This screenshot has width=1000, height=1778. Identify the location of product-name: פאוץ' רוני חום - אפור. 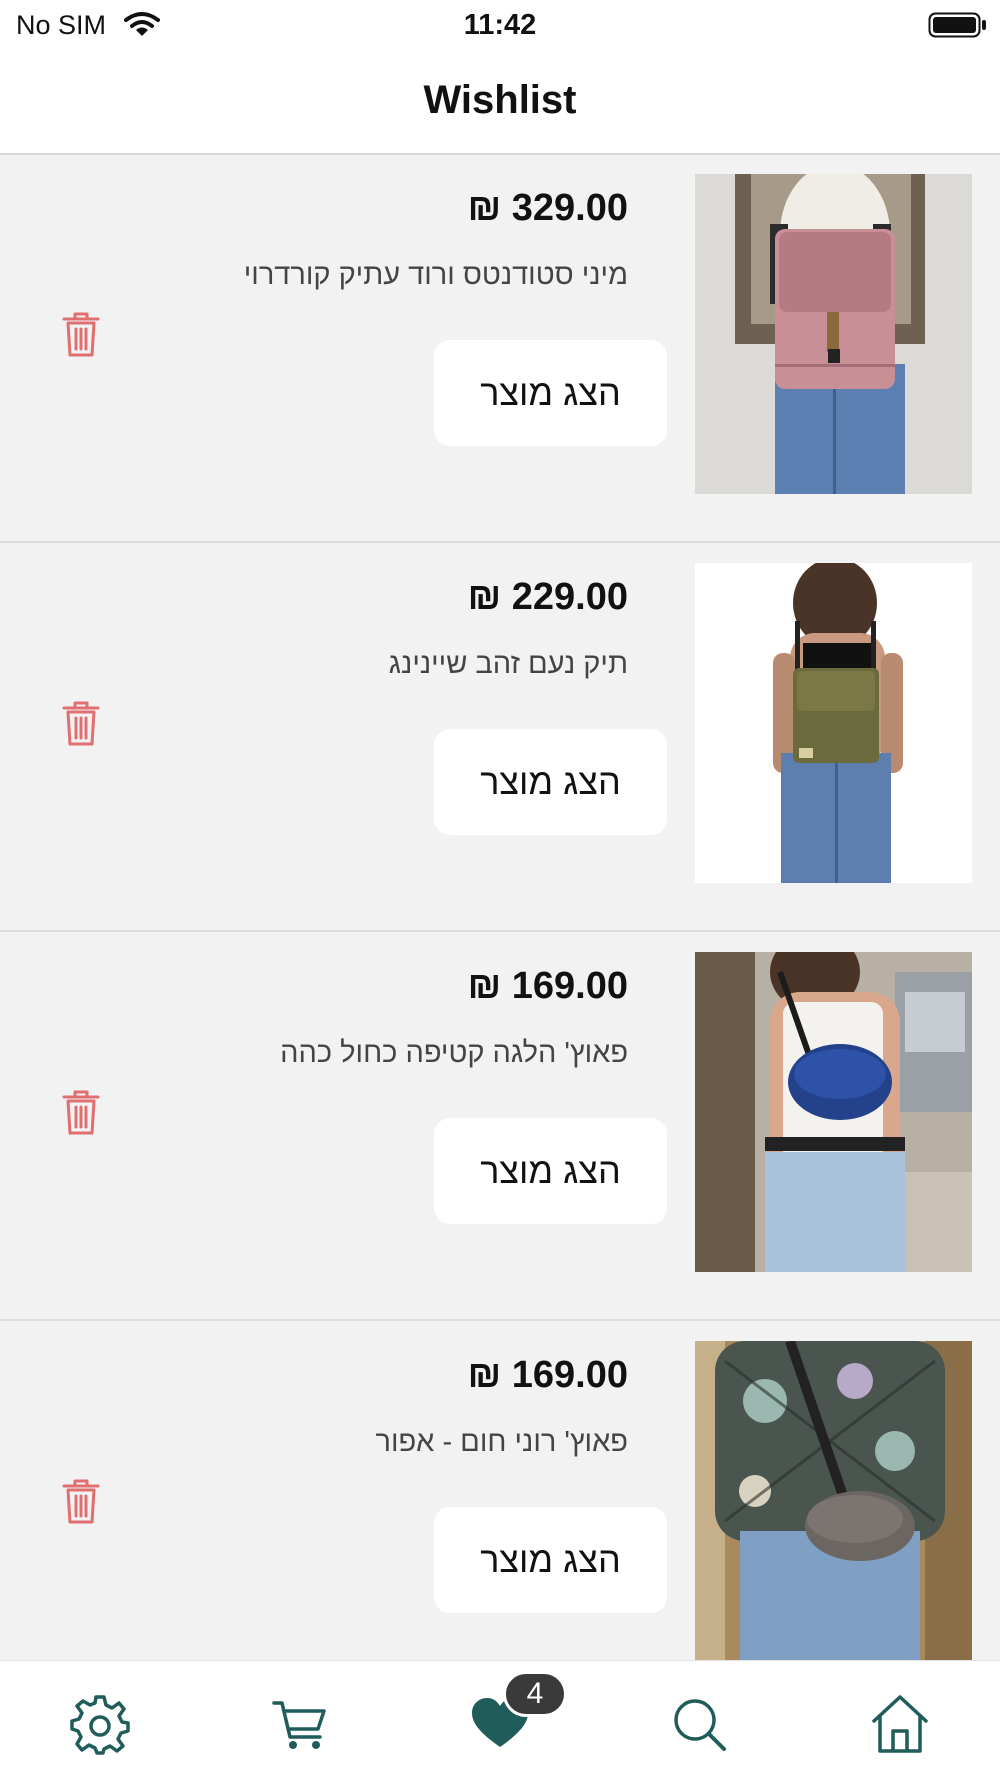
(501, 1442).